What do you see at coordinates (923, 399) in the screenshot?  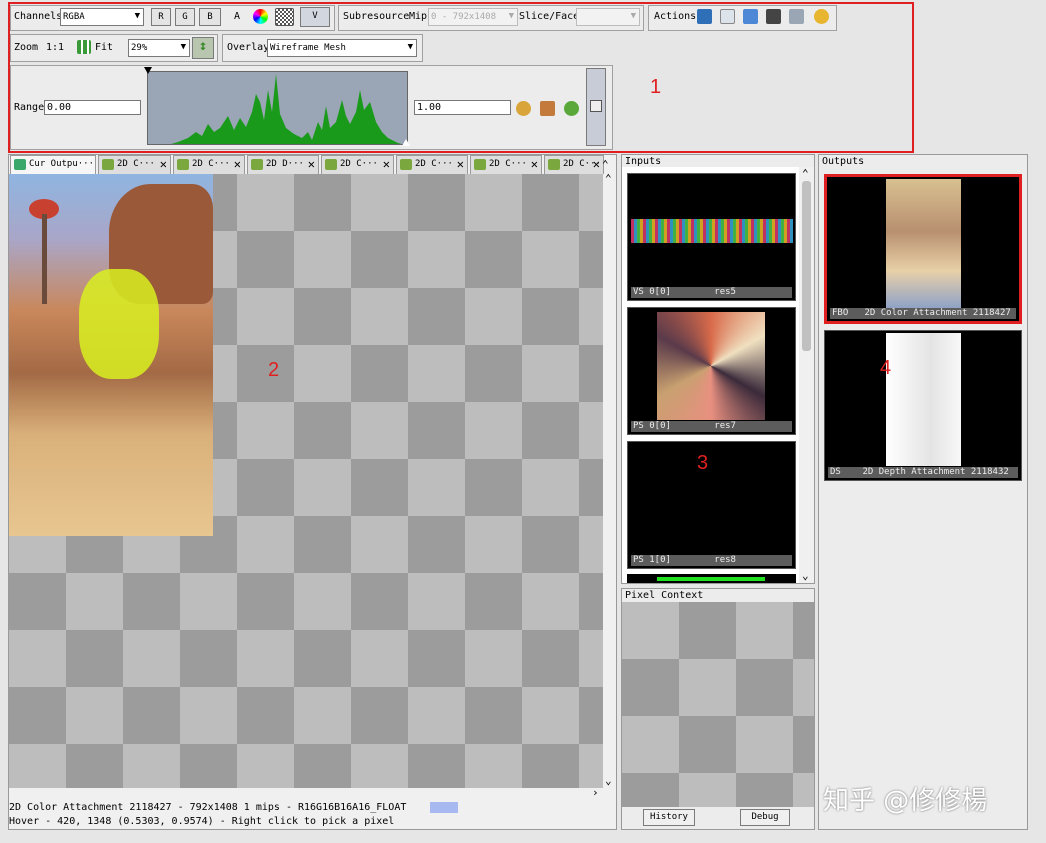 I see `depth-attachment-preview` at bounding box center [923, 399].